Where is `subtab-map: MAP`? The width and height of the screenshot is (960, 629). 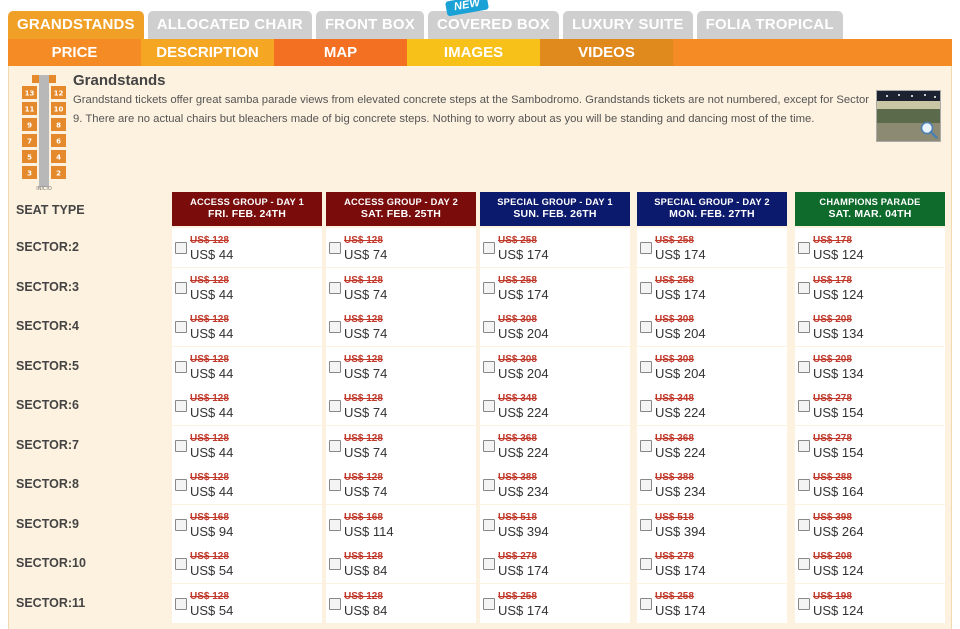 subtab-map: MAP is located at coordinates (340, 52).